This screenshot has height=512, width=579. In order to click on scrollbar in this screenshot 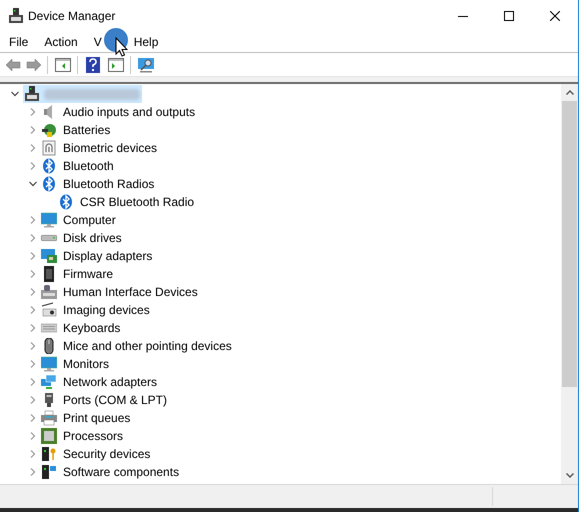, I will do `click(569, 284)`.